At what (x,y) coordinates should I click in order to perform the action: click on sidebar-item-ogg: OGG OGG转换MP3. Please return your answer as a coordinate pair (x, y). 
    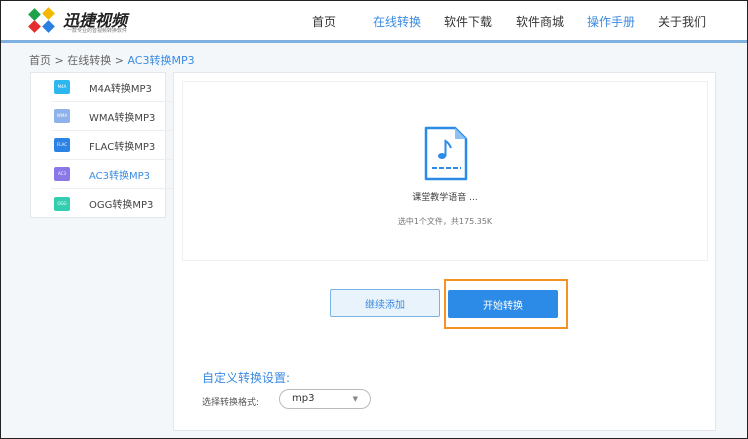
    Looking at the image, I should click on (112, 203).